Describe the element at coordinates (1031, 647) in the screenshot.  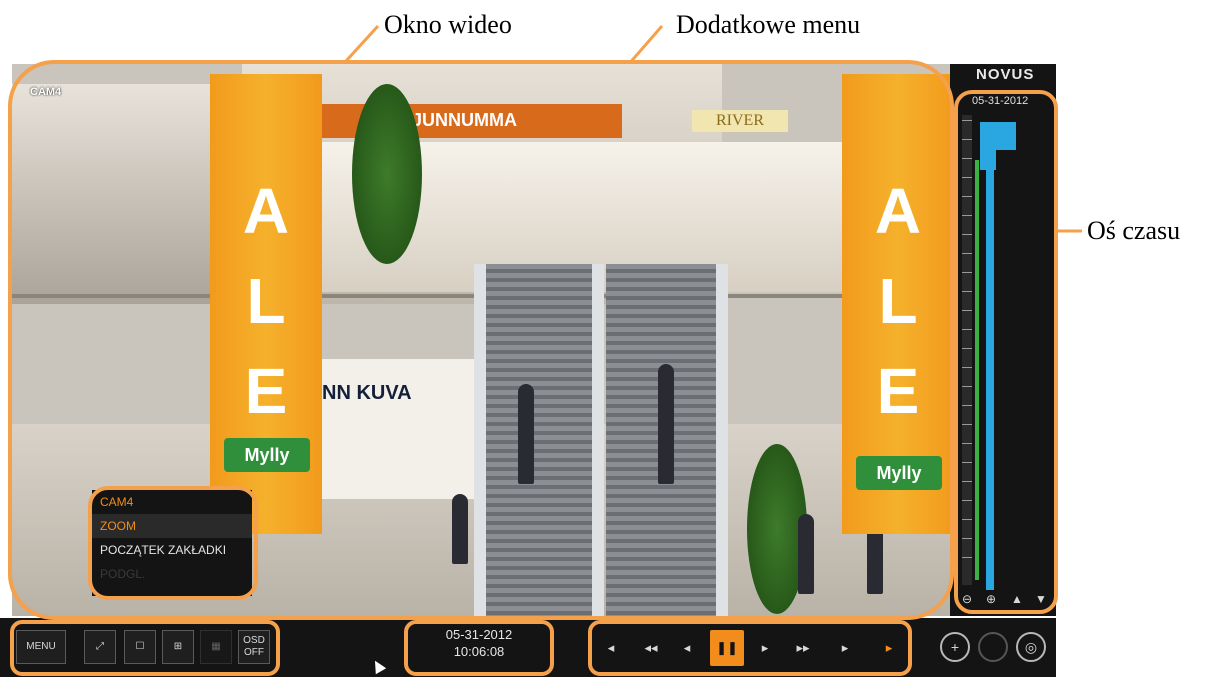
I see `target-icon: ◎` at that location.